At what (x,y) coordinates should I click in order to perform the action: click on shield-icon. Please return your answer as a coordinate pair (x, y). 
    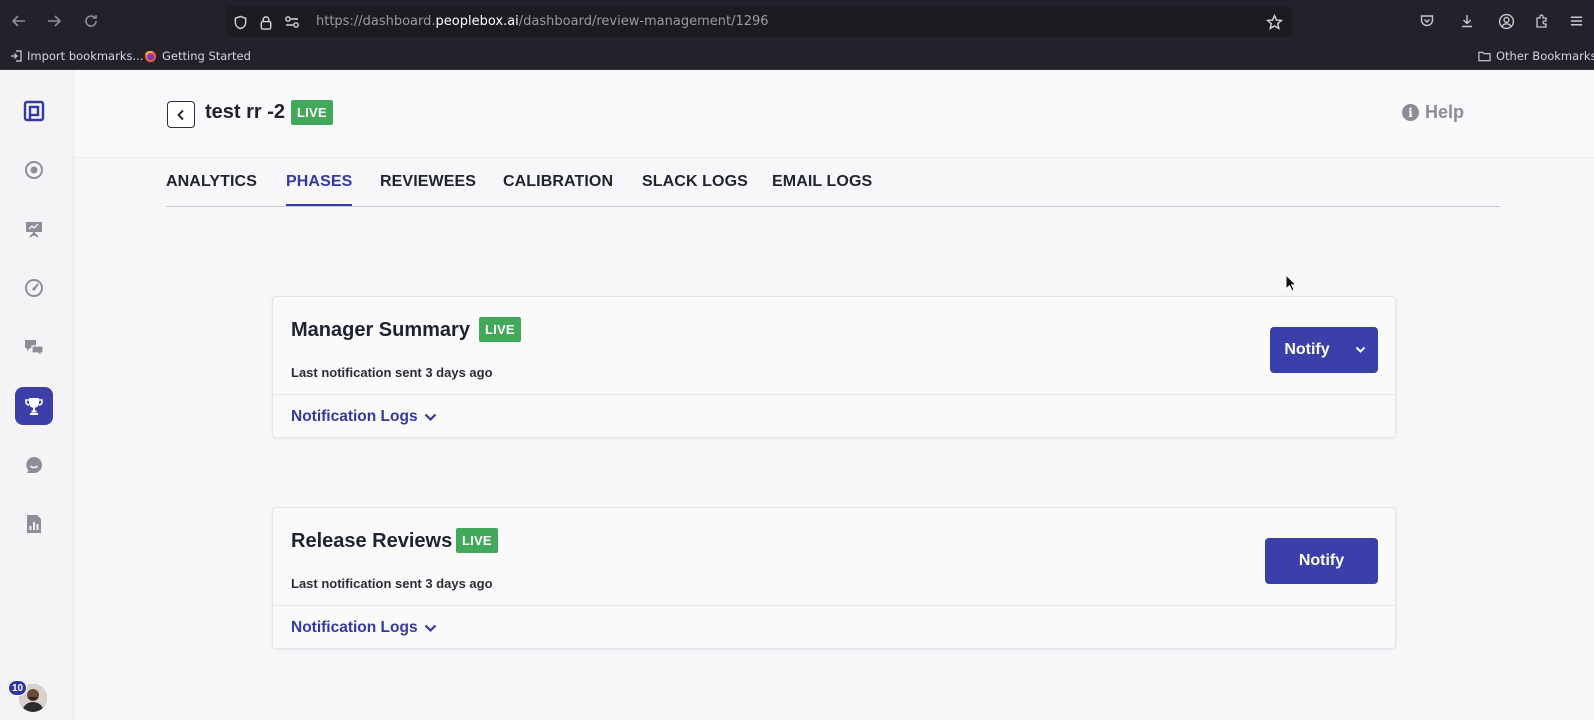
    Looking at the image, I should click on (240, 22).